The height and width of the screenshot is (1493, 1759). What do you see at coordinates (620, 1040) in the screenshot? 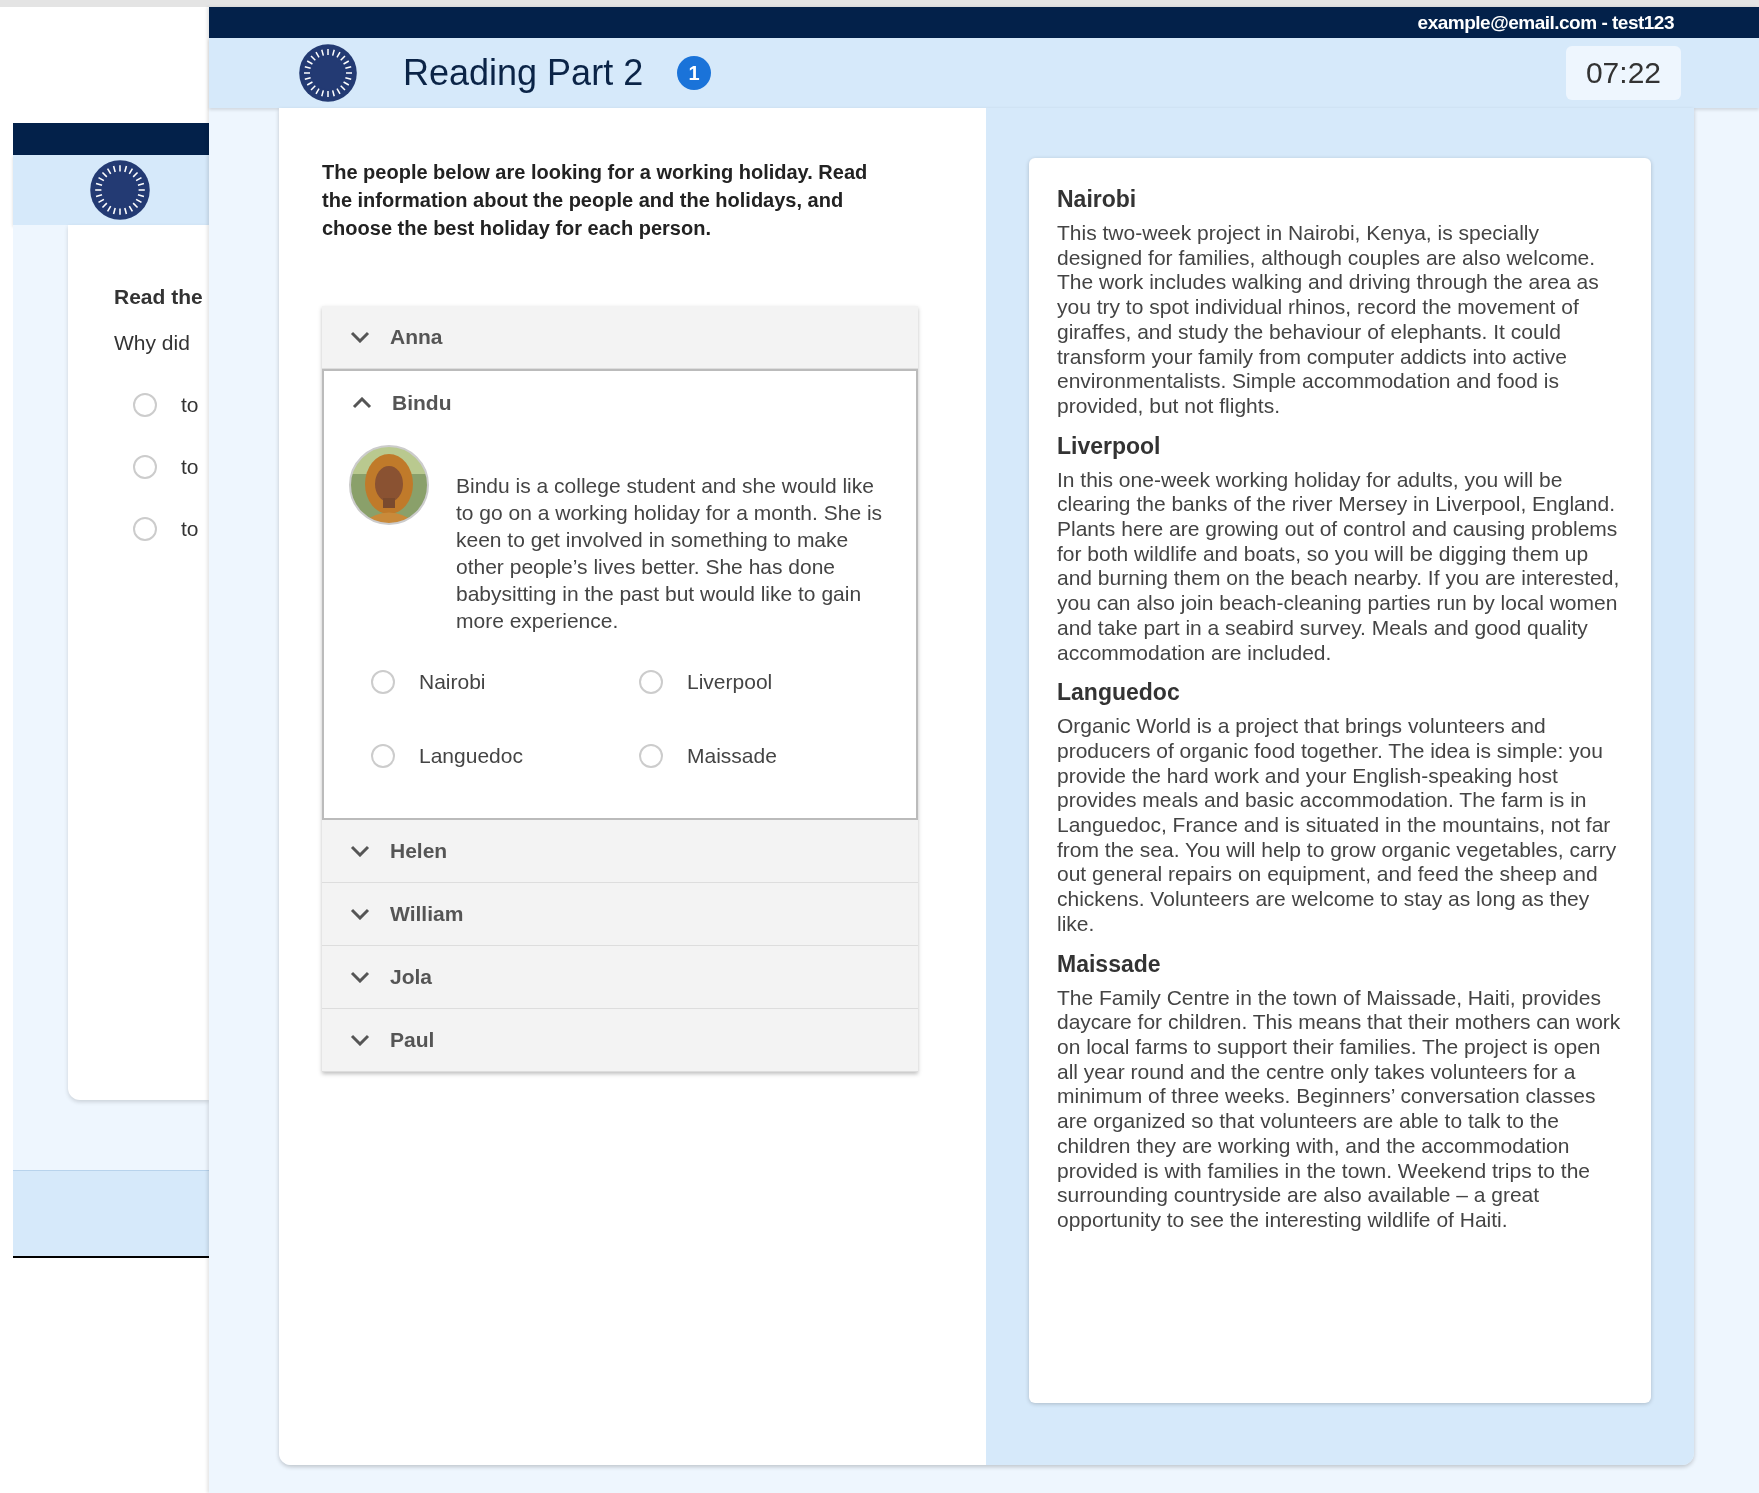
I see `accordion-header: Paul` at bounding box center [620, 1040].